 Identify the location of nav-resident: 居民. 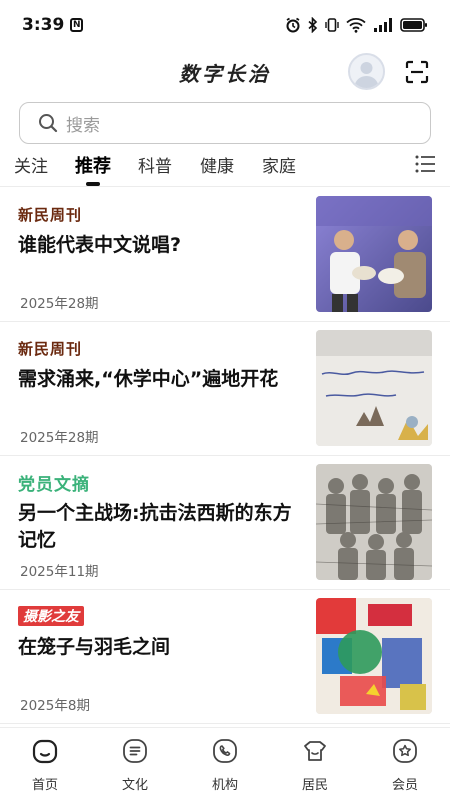
(315, 765).